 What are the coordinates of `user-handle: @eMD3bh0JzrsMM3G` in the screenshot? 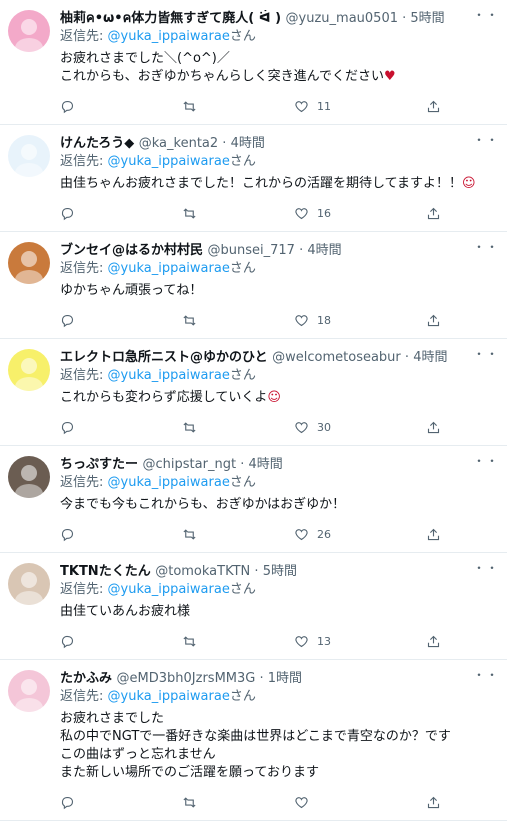 It's located at (186, 678).